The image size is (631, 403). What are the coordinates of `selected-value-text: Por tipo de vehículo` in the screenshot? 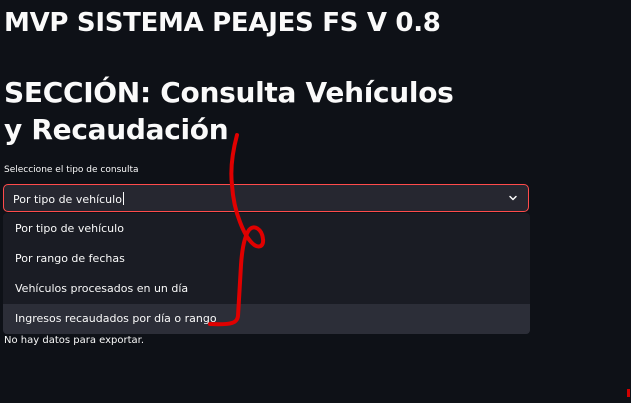 It's located at (67, 199).